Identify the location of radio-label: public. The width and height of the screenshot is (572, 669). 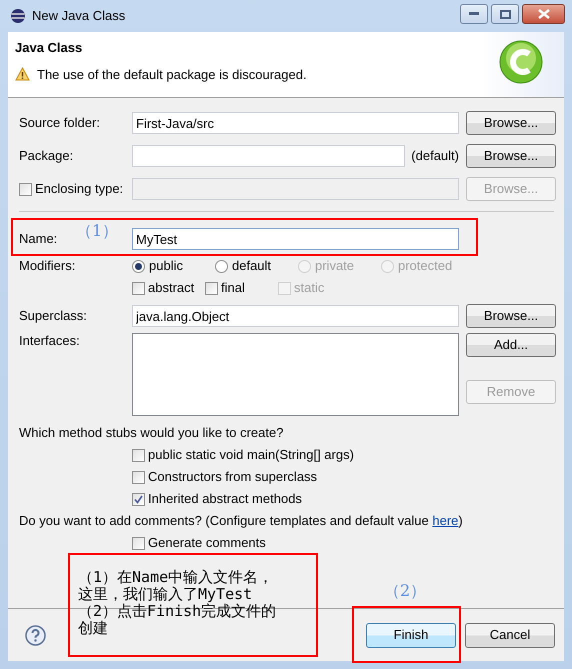
(166, 266).